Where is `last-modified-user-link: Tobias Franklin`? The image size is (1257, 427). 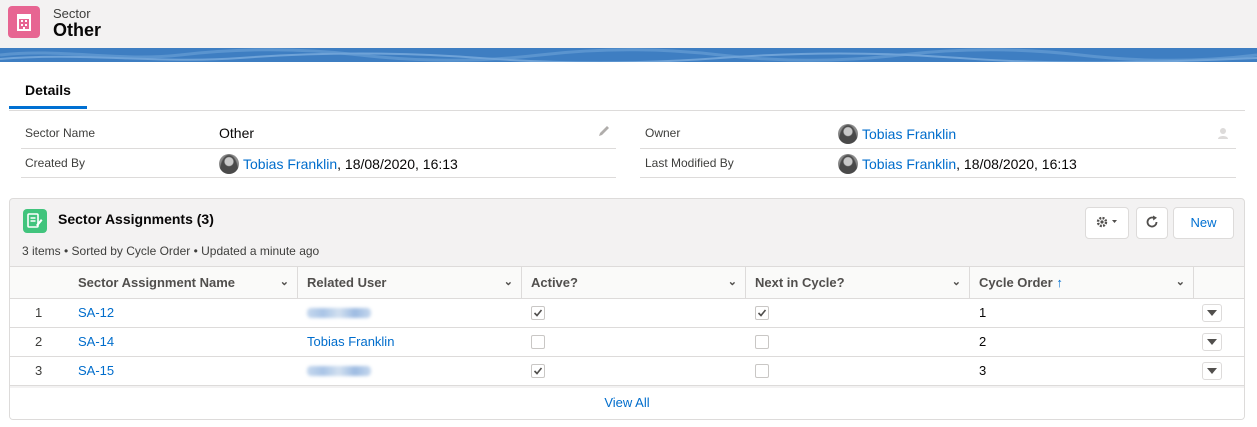 last-modified-user-link: Tobias Franklin is located at coordinates (909, 164).